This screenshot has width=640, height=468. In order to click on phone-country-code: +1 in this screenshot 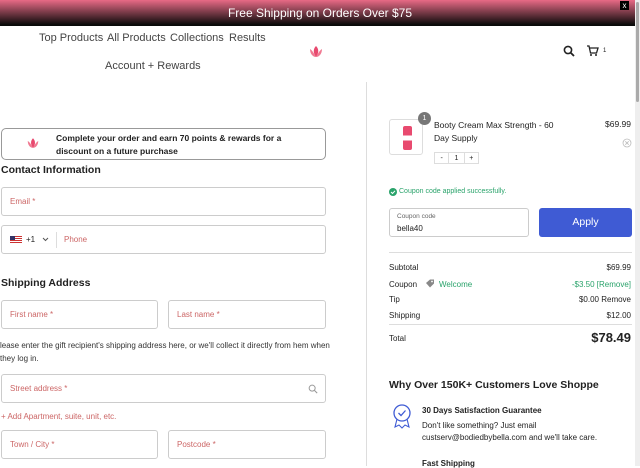, I will do `click(30, 239)`.